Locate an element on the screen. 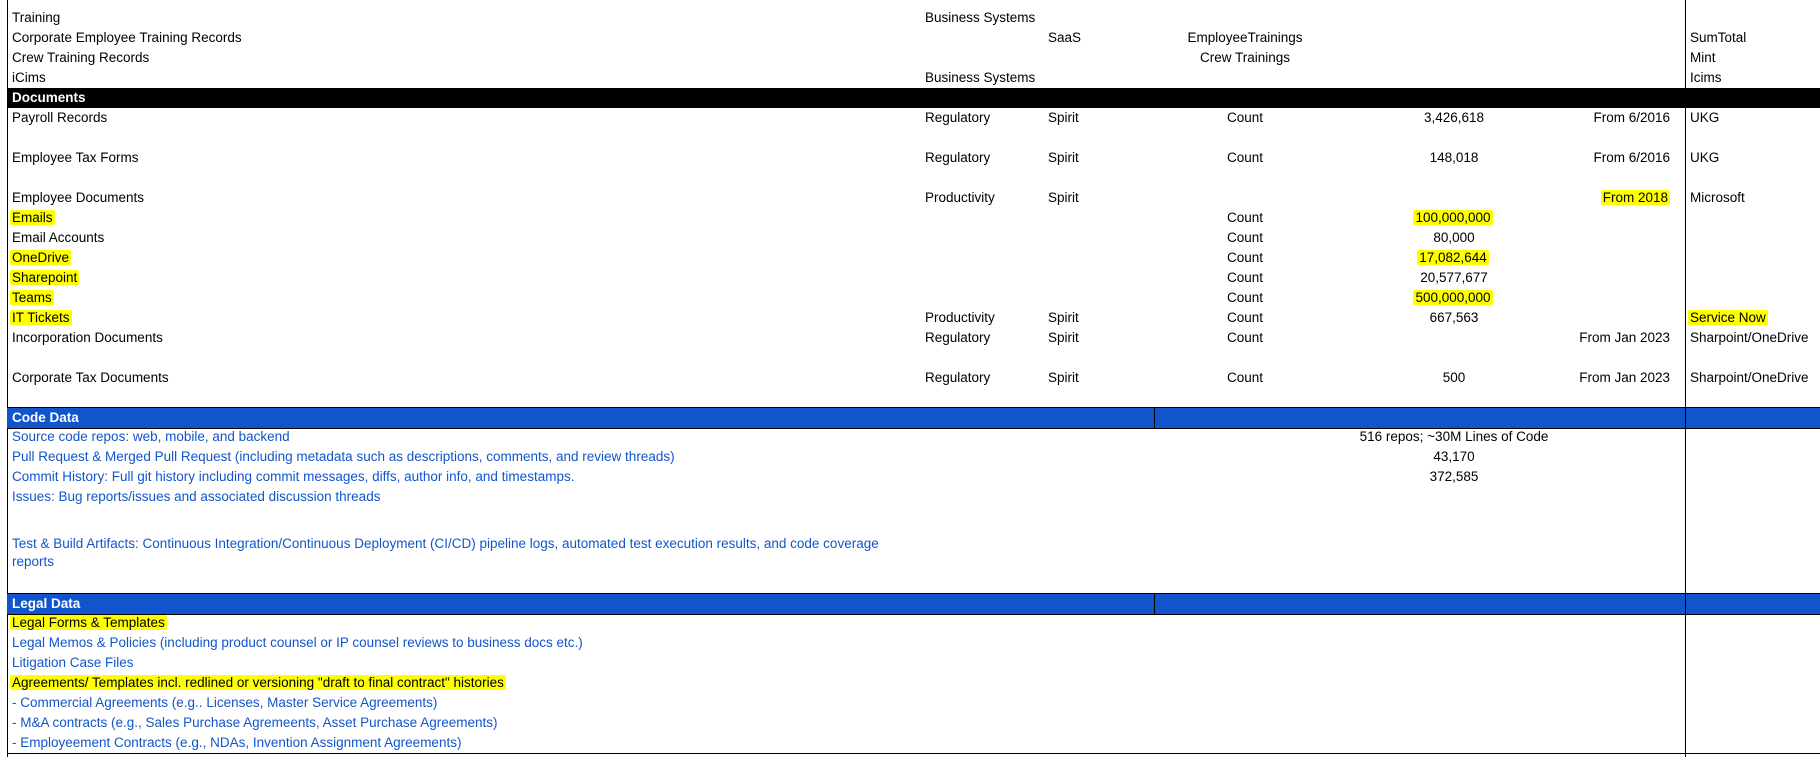 This screenshot has height=757, width=1820. highlighted-value: 500,000,000 is located at coordinates (1453, 297).